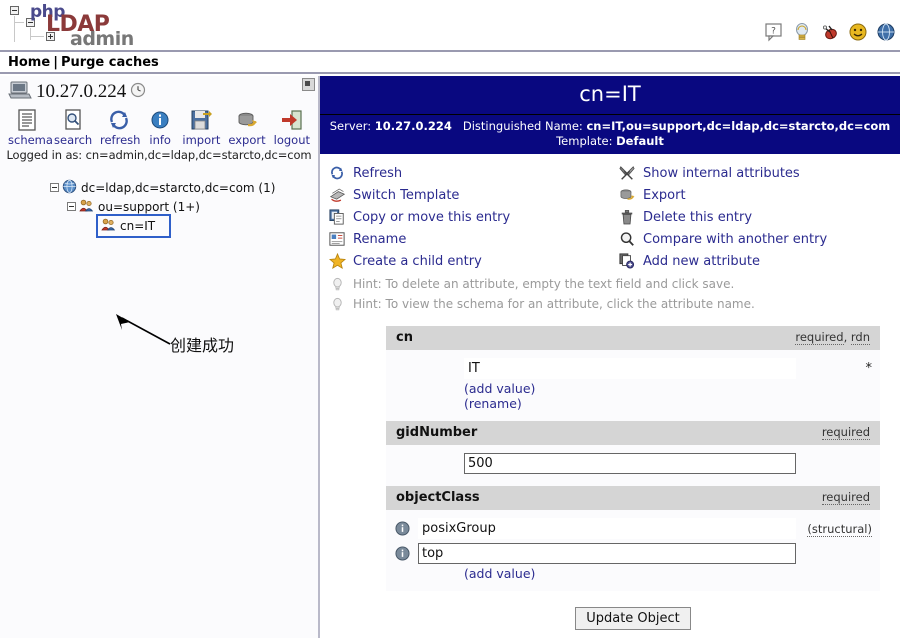 This screenshot has width=900, height=638. I want to click on action-label: Add new attribute, so click(702, 261).